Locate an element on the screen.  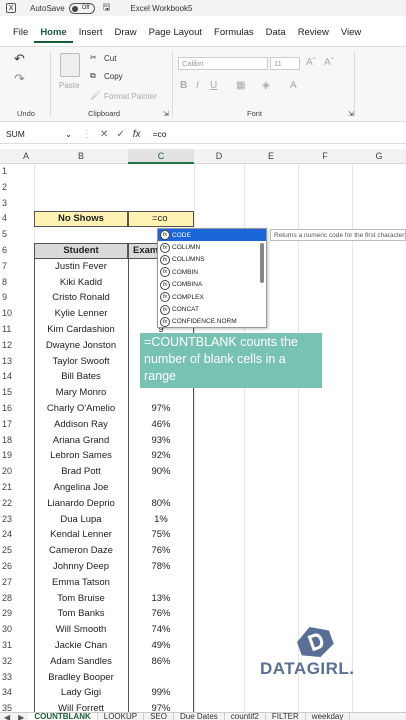
row-header: 13 is located at coordinates (9, 362).